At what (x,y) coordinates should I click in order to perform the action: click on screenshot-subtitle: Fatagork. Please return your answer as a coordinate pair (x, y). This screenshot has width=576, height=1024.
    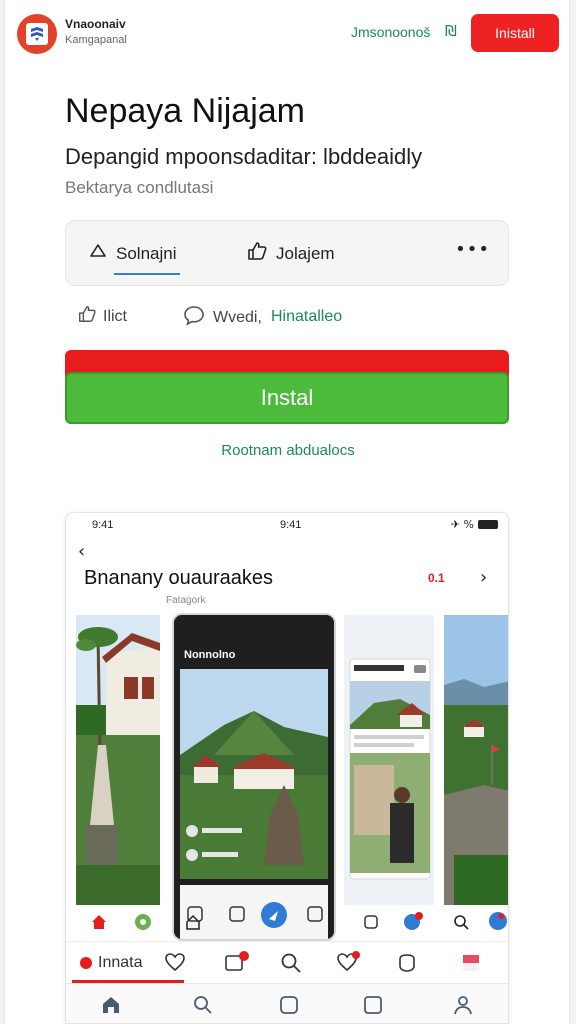
    Looking at the image, I should click on (186, 600).